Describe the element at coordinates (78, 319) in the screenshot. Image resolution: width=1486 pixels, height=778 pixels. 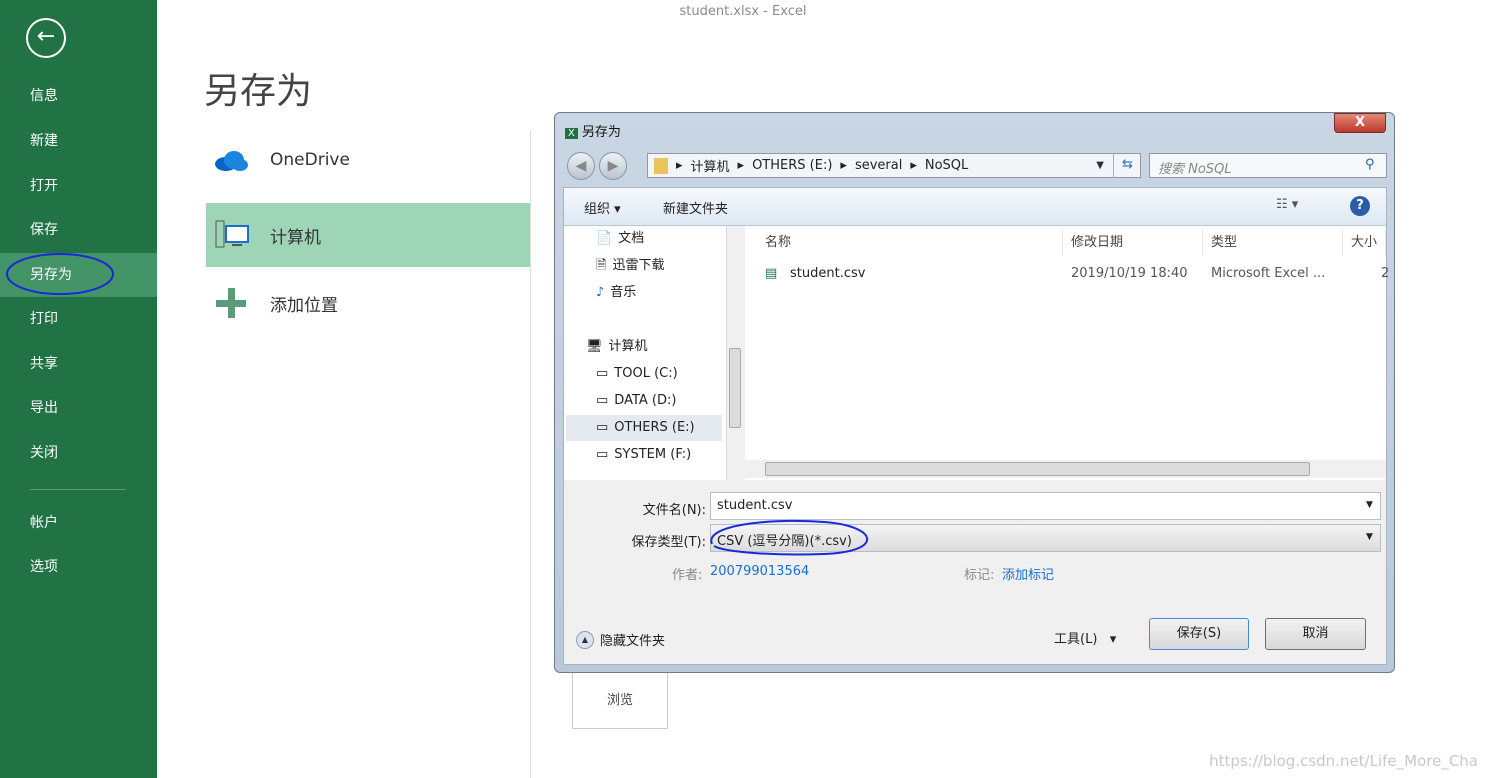
I see `sidebar-item-print: 打印` at that location.